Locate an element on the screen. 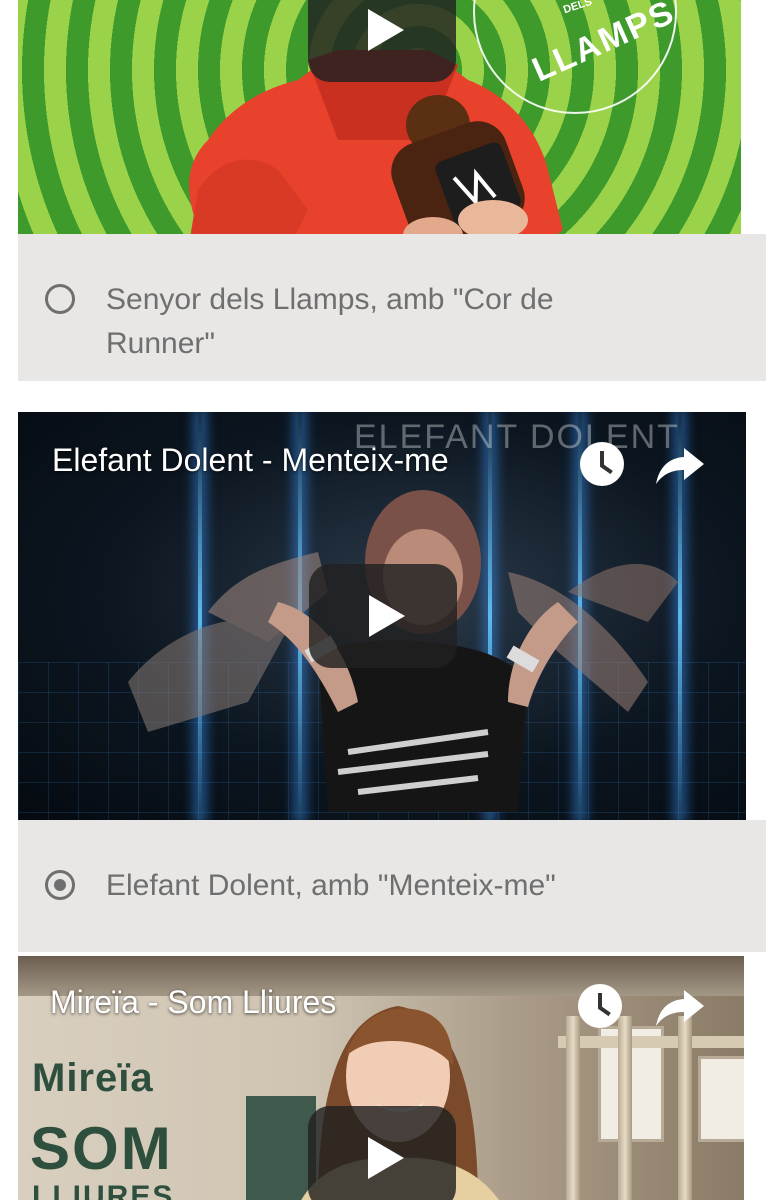 The image size is (783, 1200). logo-title-line-2: LLIURES is located at coordinates (103, 1190).